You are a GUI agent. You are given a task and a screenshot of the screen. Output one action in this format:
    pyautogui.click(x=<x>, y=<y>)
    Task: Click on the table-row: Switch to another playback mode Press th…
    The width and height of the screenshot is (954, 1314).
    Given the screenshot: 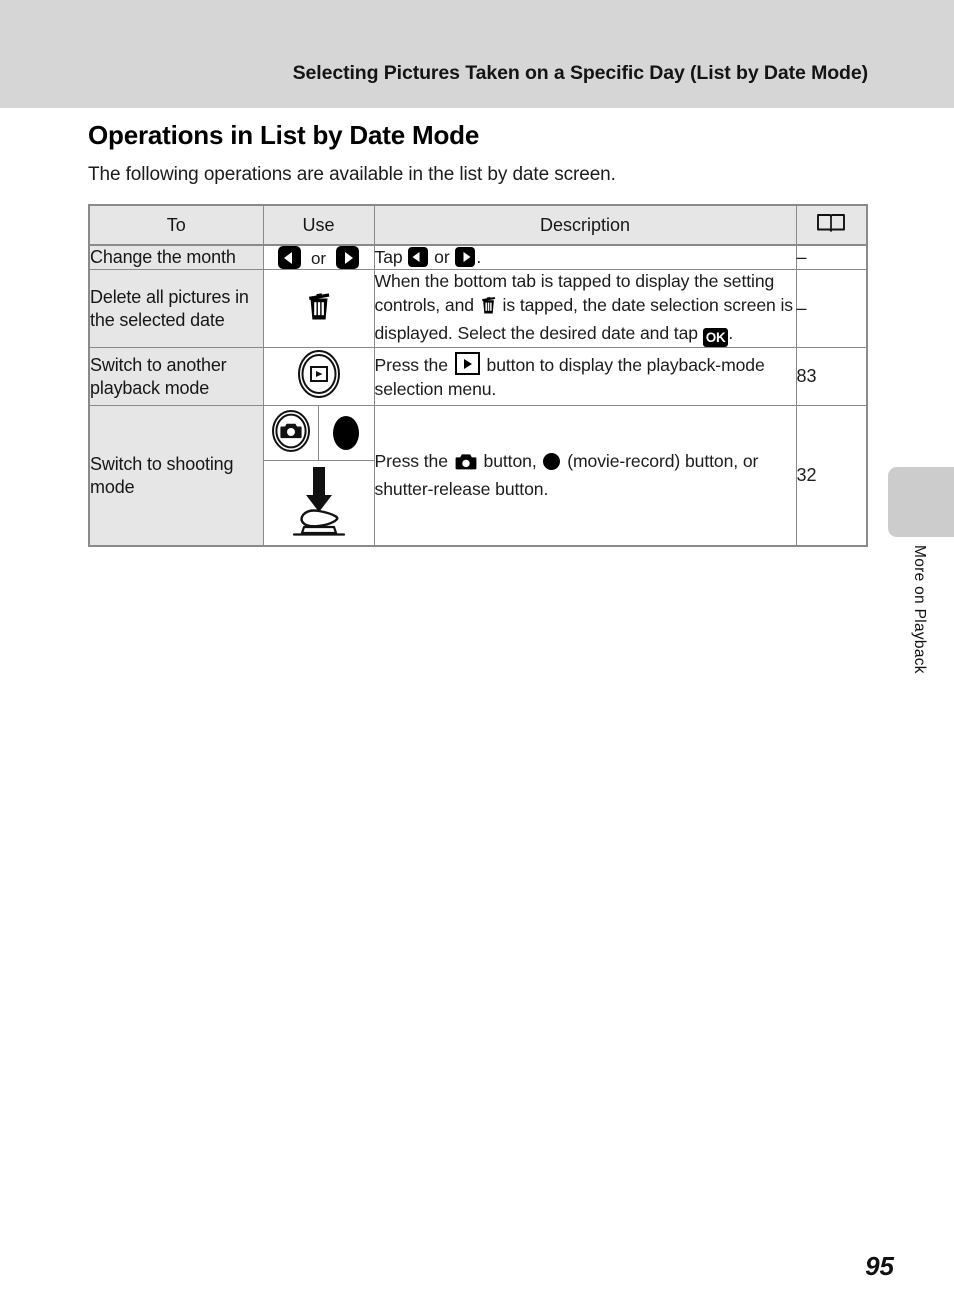 What is the action you would take?
    pyautogui.click(x=478, y=377)
    